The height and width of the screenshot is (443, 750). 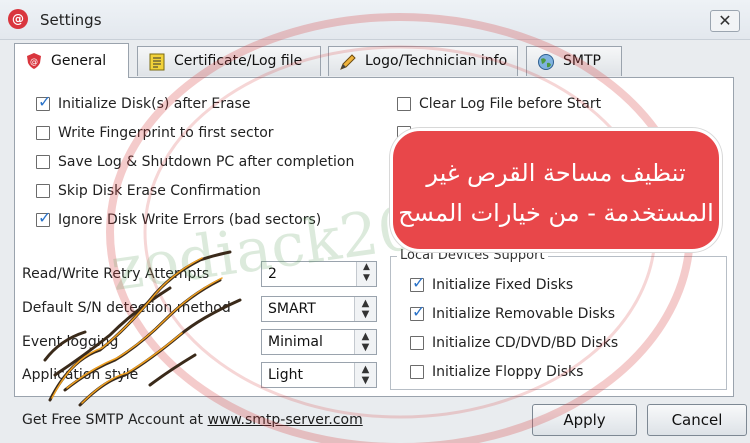 I want to click on spinner-buttons: ▲ ▼, so click(x=366, y=274).